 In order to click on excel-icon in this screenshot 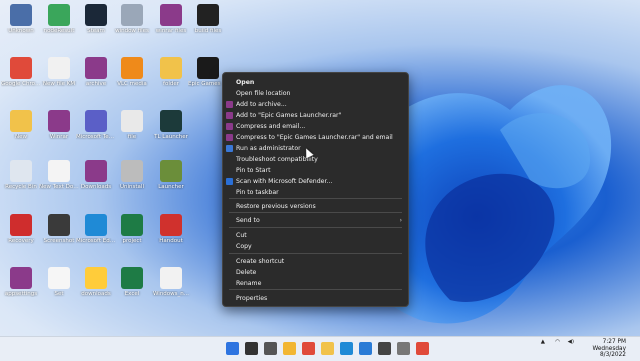, I will do `click(132, 278)`.